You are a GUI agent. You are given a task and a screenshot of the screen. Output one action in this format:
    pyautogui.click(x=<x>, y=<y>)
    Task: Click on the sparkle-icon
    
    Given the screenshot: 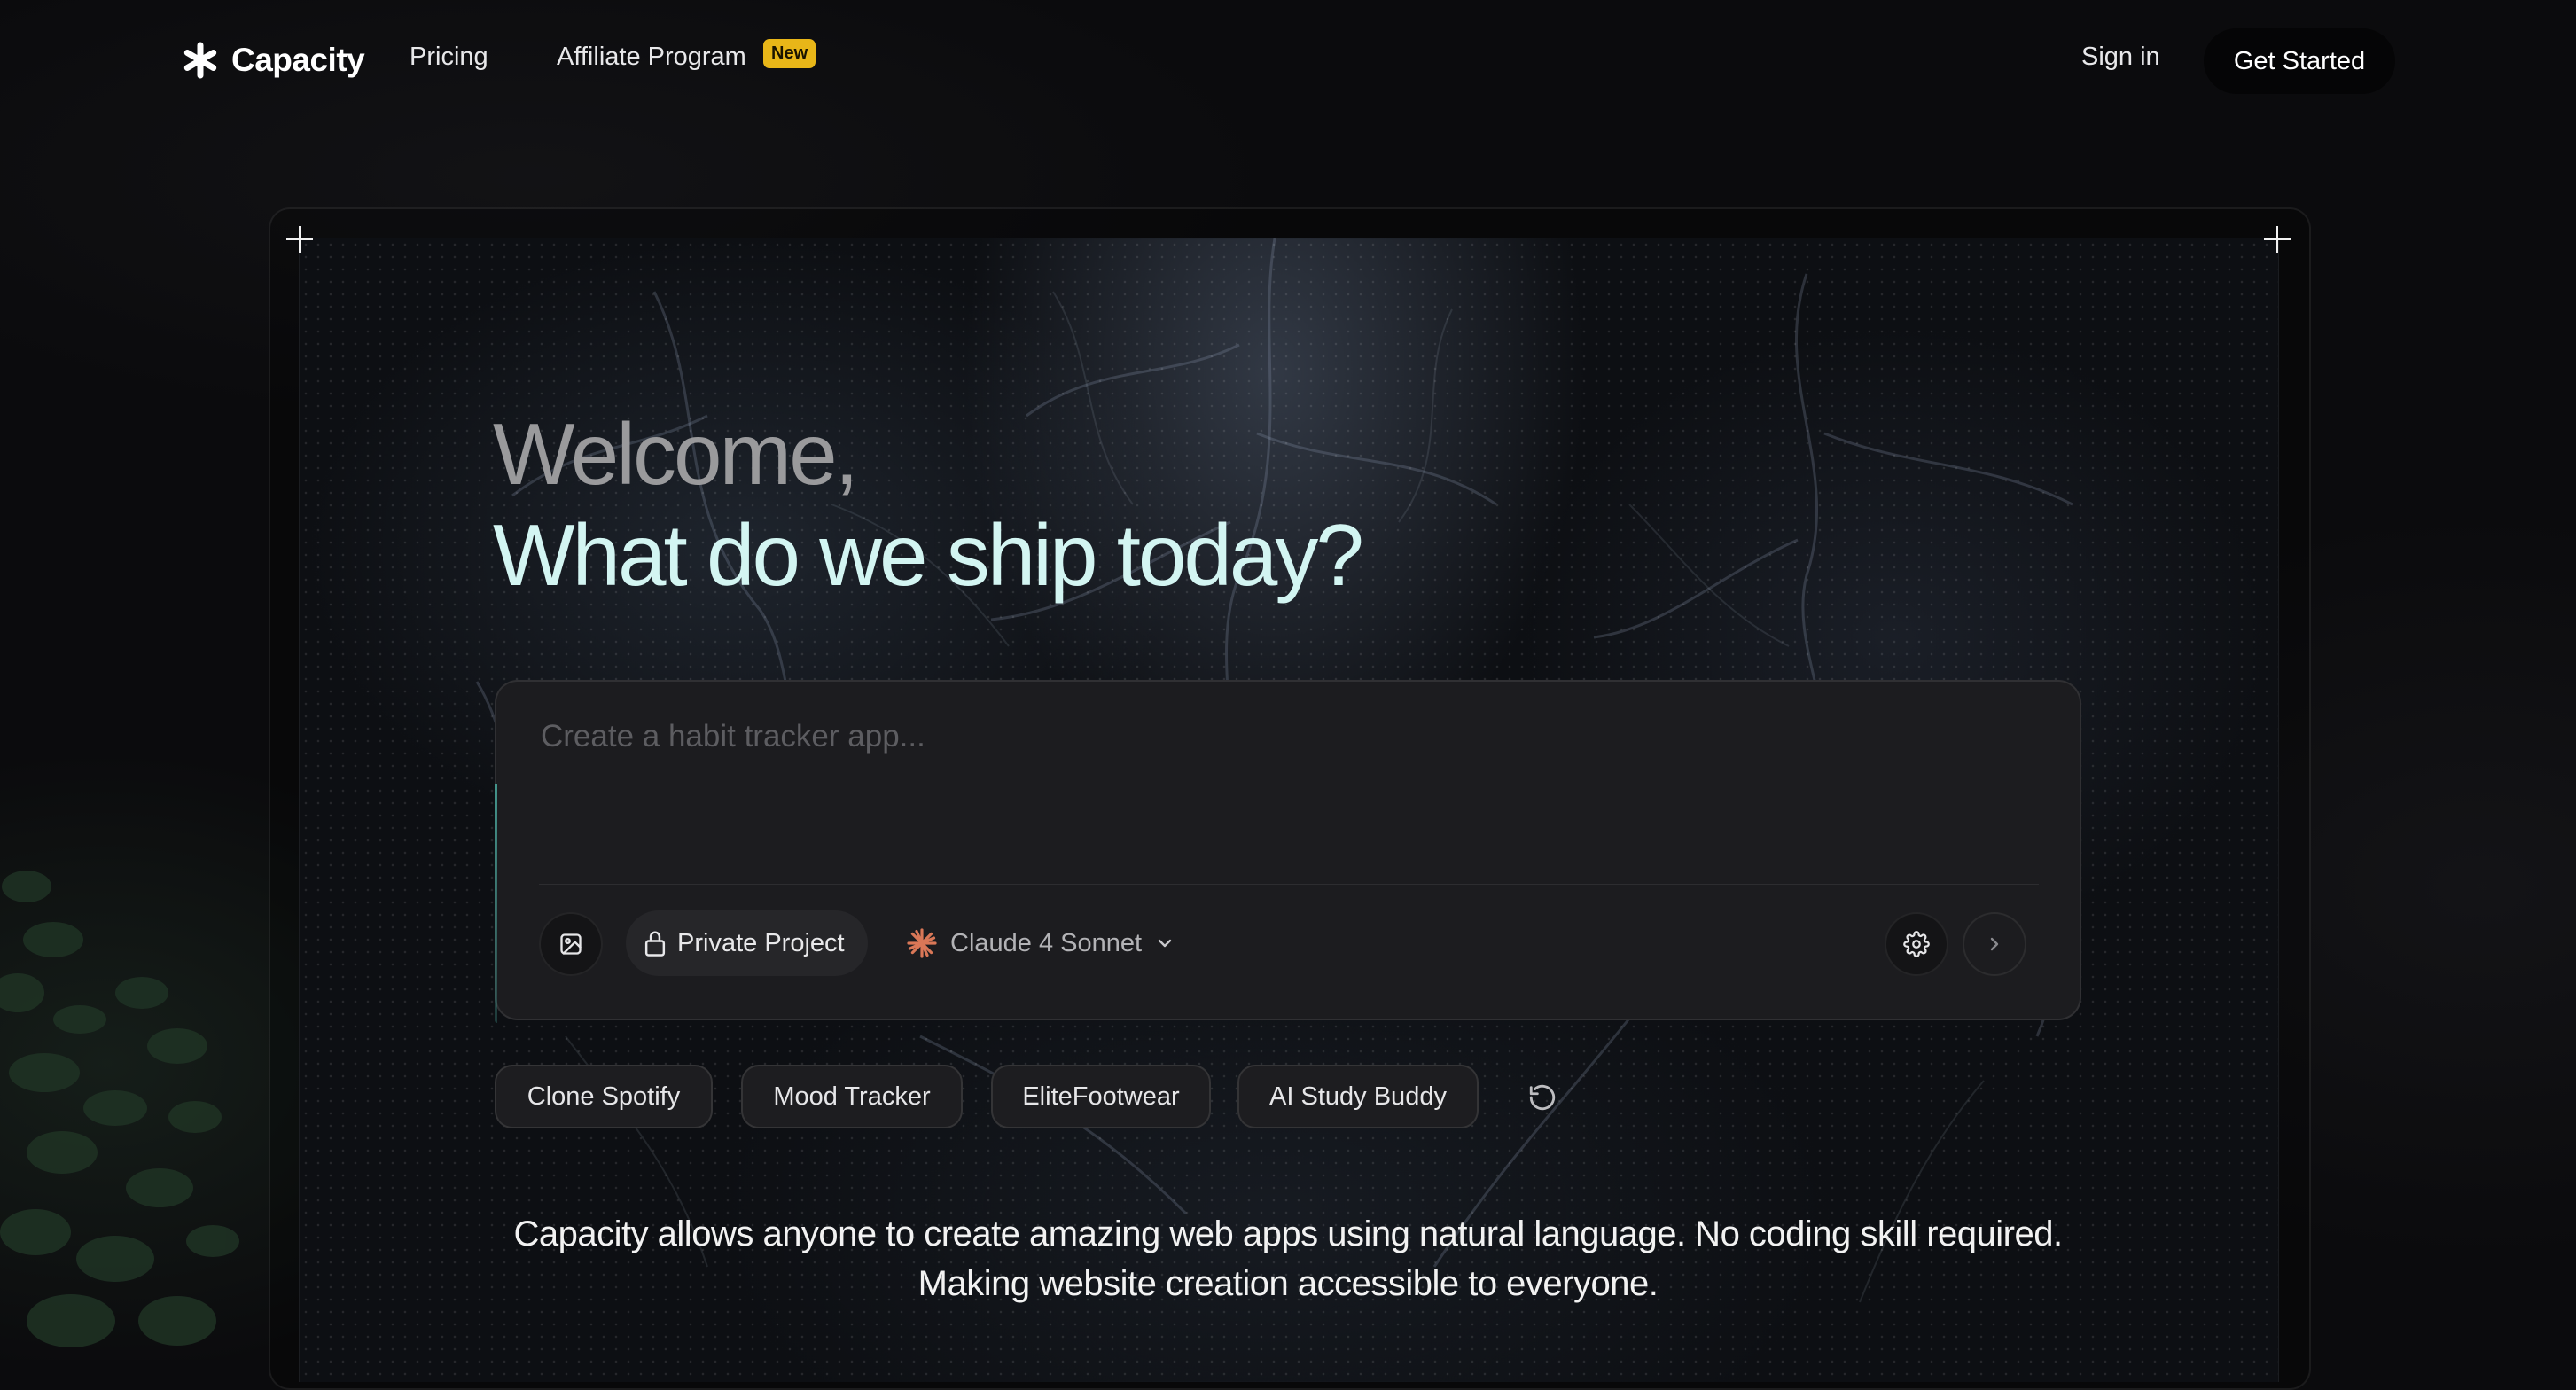 What is the action you would take?
    pyautogui.click(x=922, y=943)
    